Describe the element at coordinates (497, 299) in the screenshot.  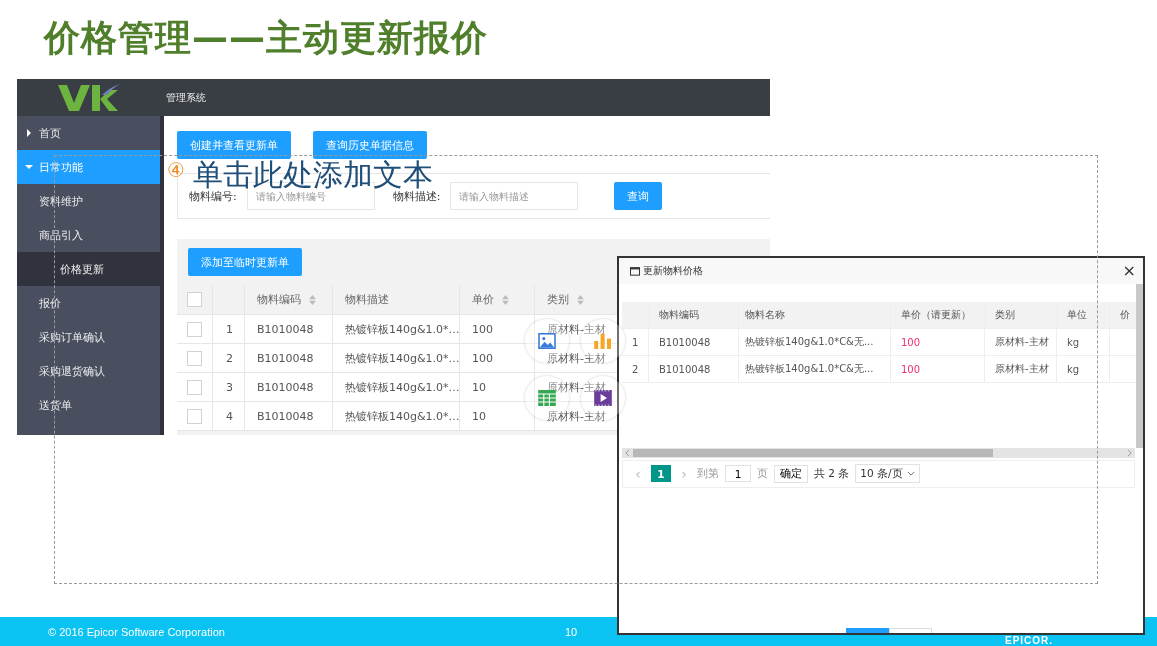
I see `column-header: 单价` at that location.